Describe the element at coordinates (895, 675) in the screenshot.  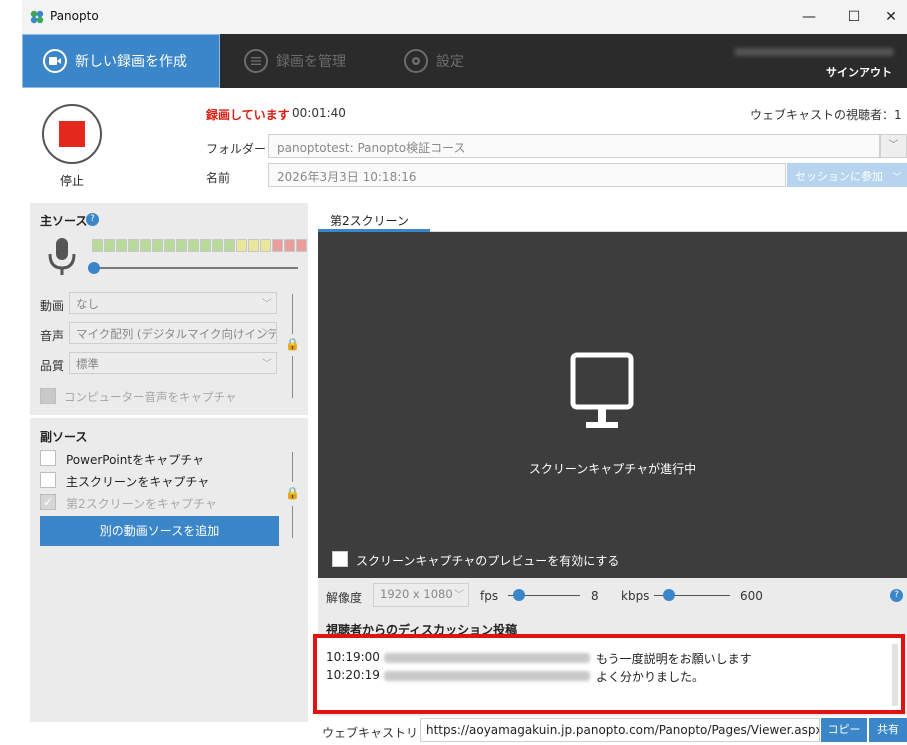
I see `discussion-scrollbar` at that location.